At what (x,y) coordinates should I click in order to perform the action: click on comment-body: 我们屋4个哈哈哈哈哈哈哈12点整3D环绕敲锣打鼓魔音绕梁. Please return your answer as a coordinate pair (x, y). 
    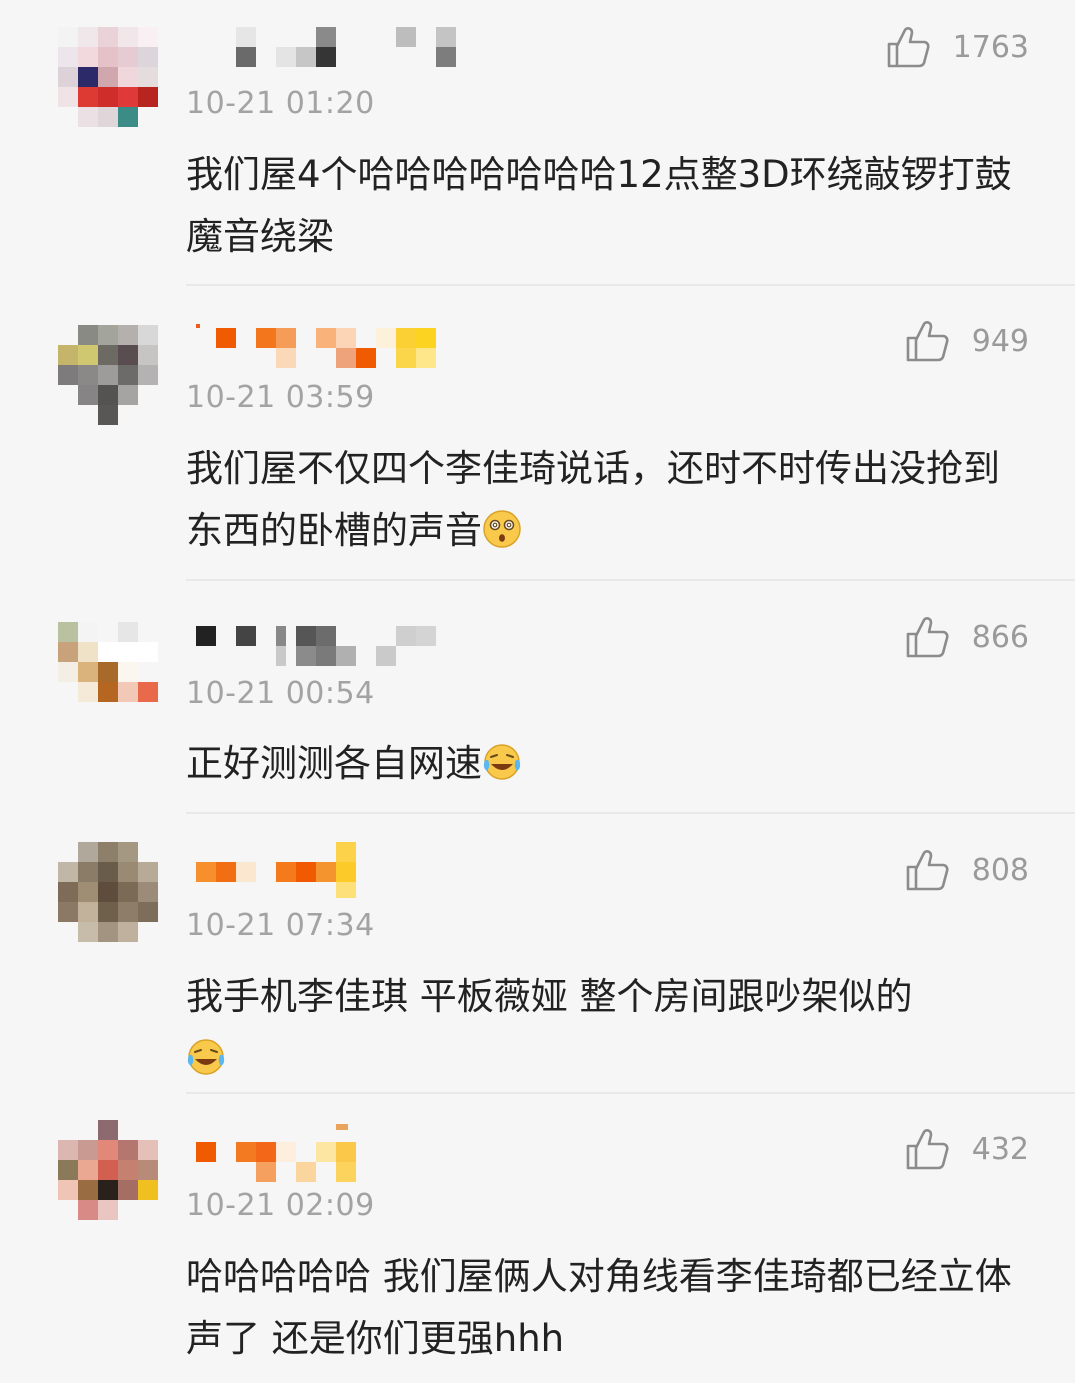
    Looking at the image, I should click on (599, 205).